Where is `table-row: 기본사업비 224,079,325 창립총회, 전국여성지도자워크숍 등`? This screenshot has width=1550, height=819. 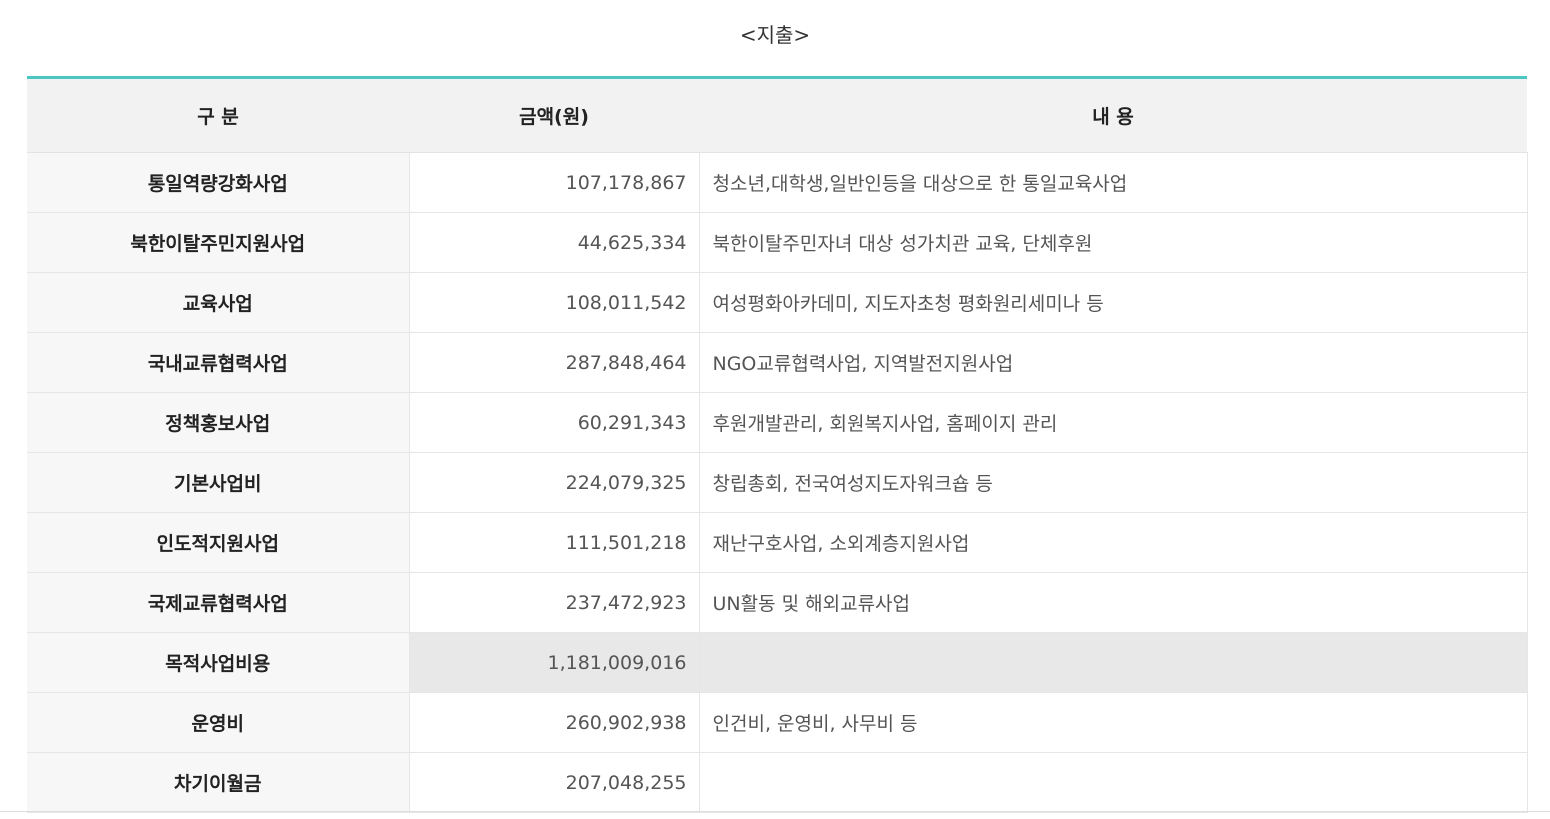 table-row: 기본사업비 224,079,325 창립총회, 전국여성지도자워크숍 등 is located at coordinates (777, 482).